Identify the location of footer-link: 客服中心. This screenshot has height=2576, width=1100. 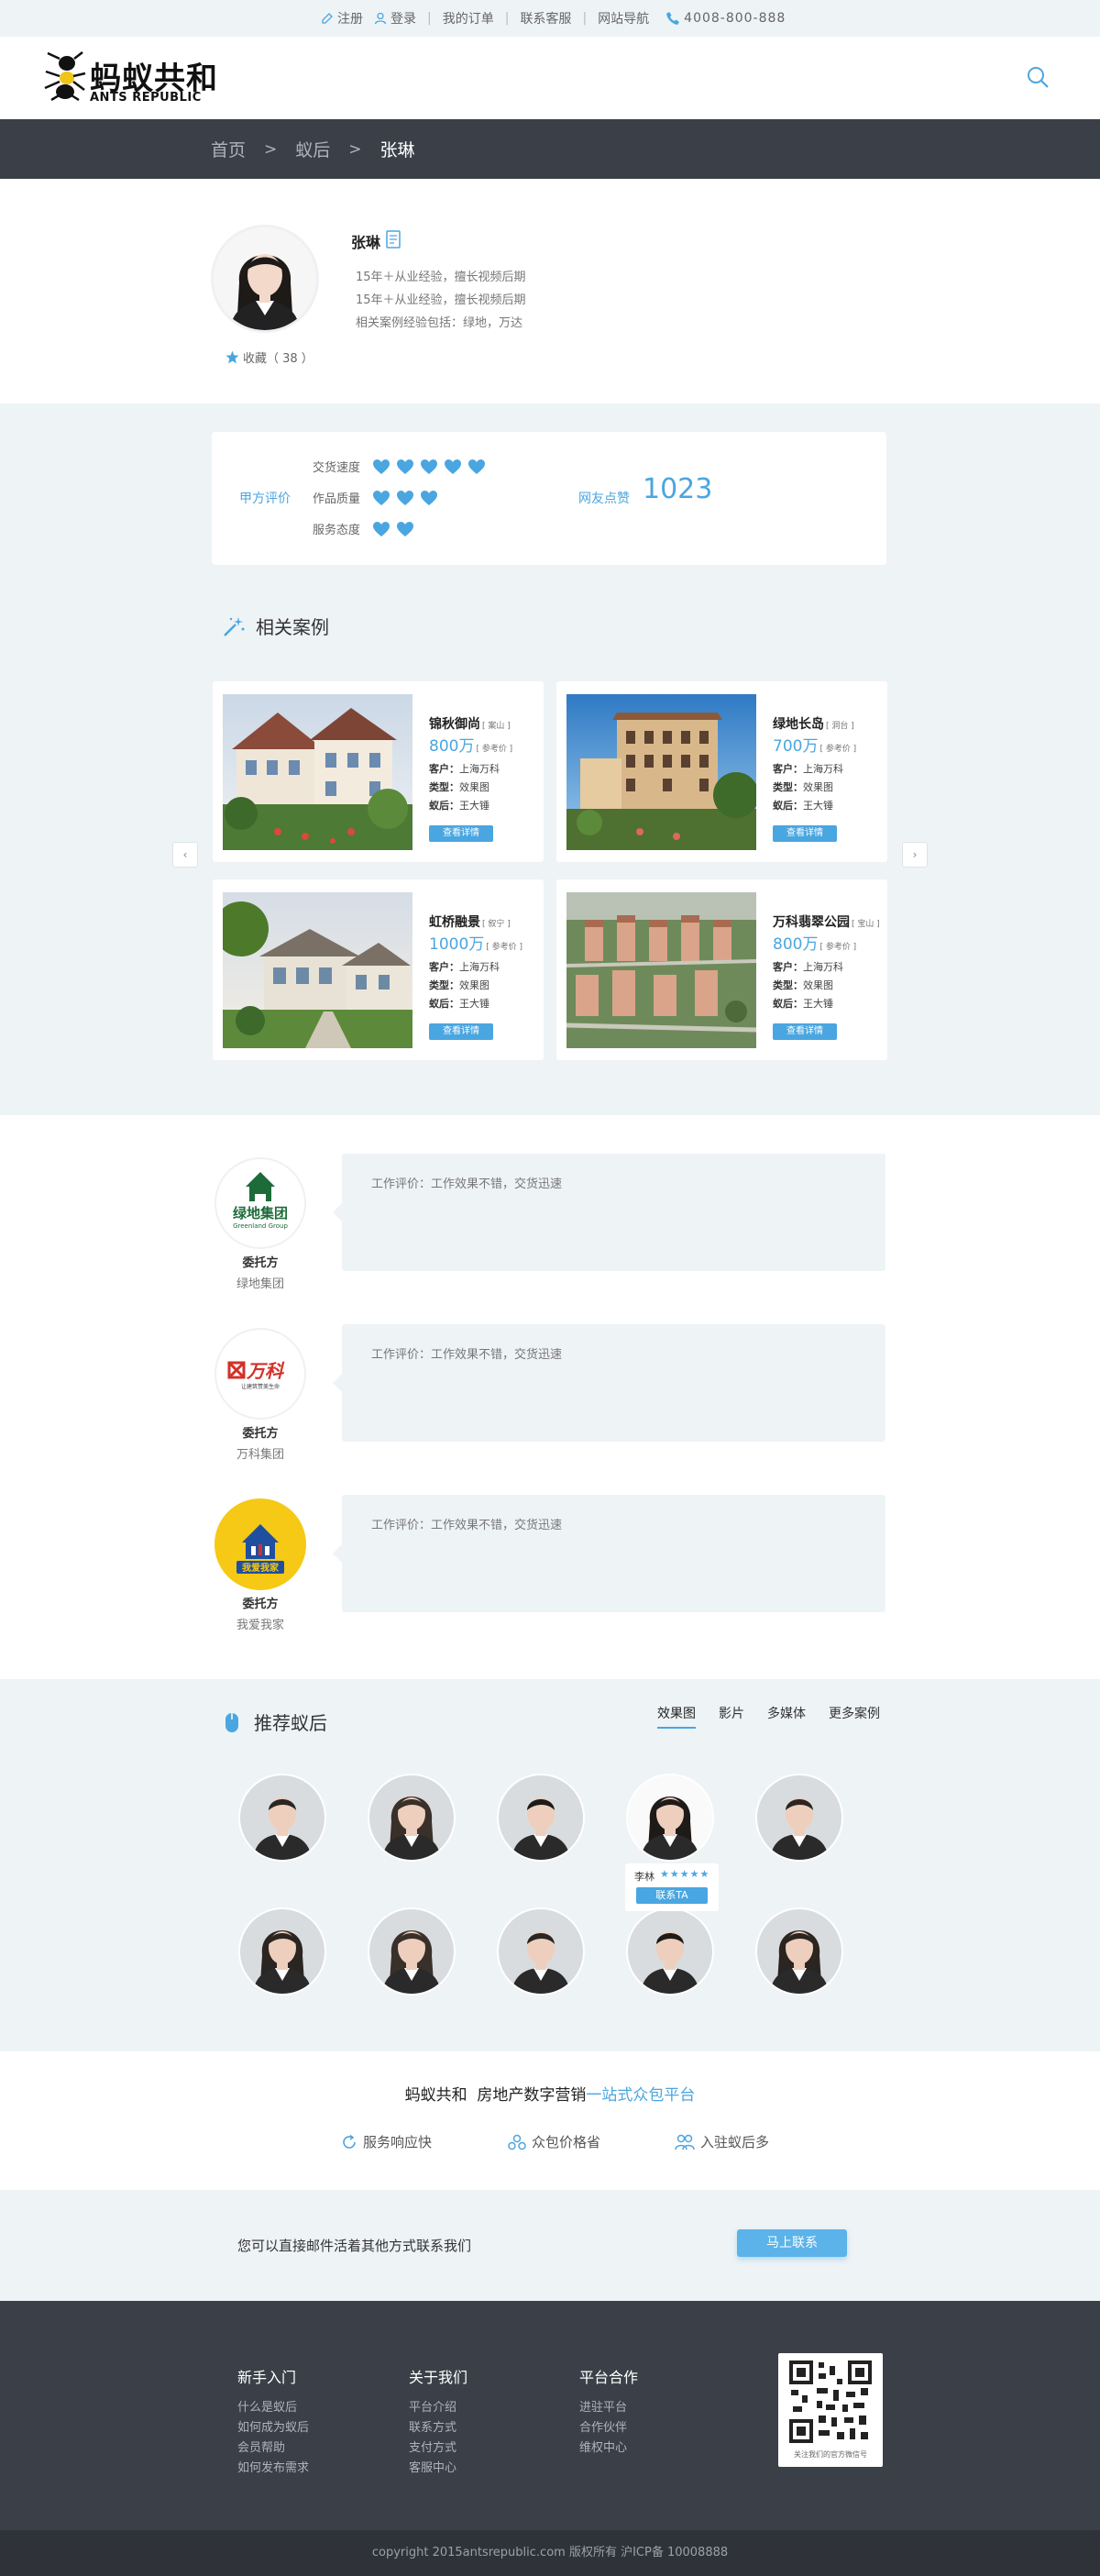
(438, 2469).